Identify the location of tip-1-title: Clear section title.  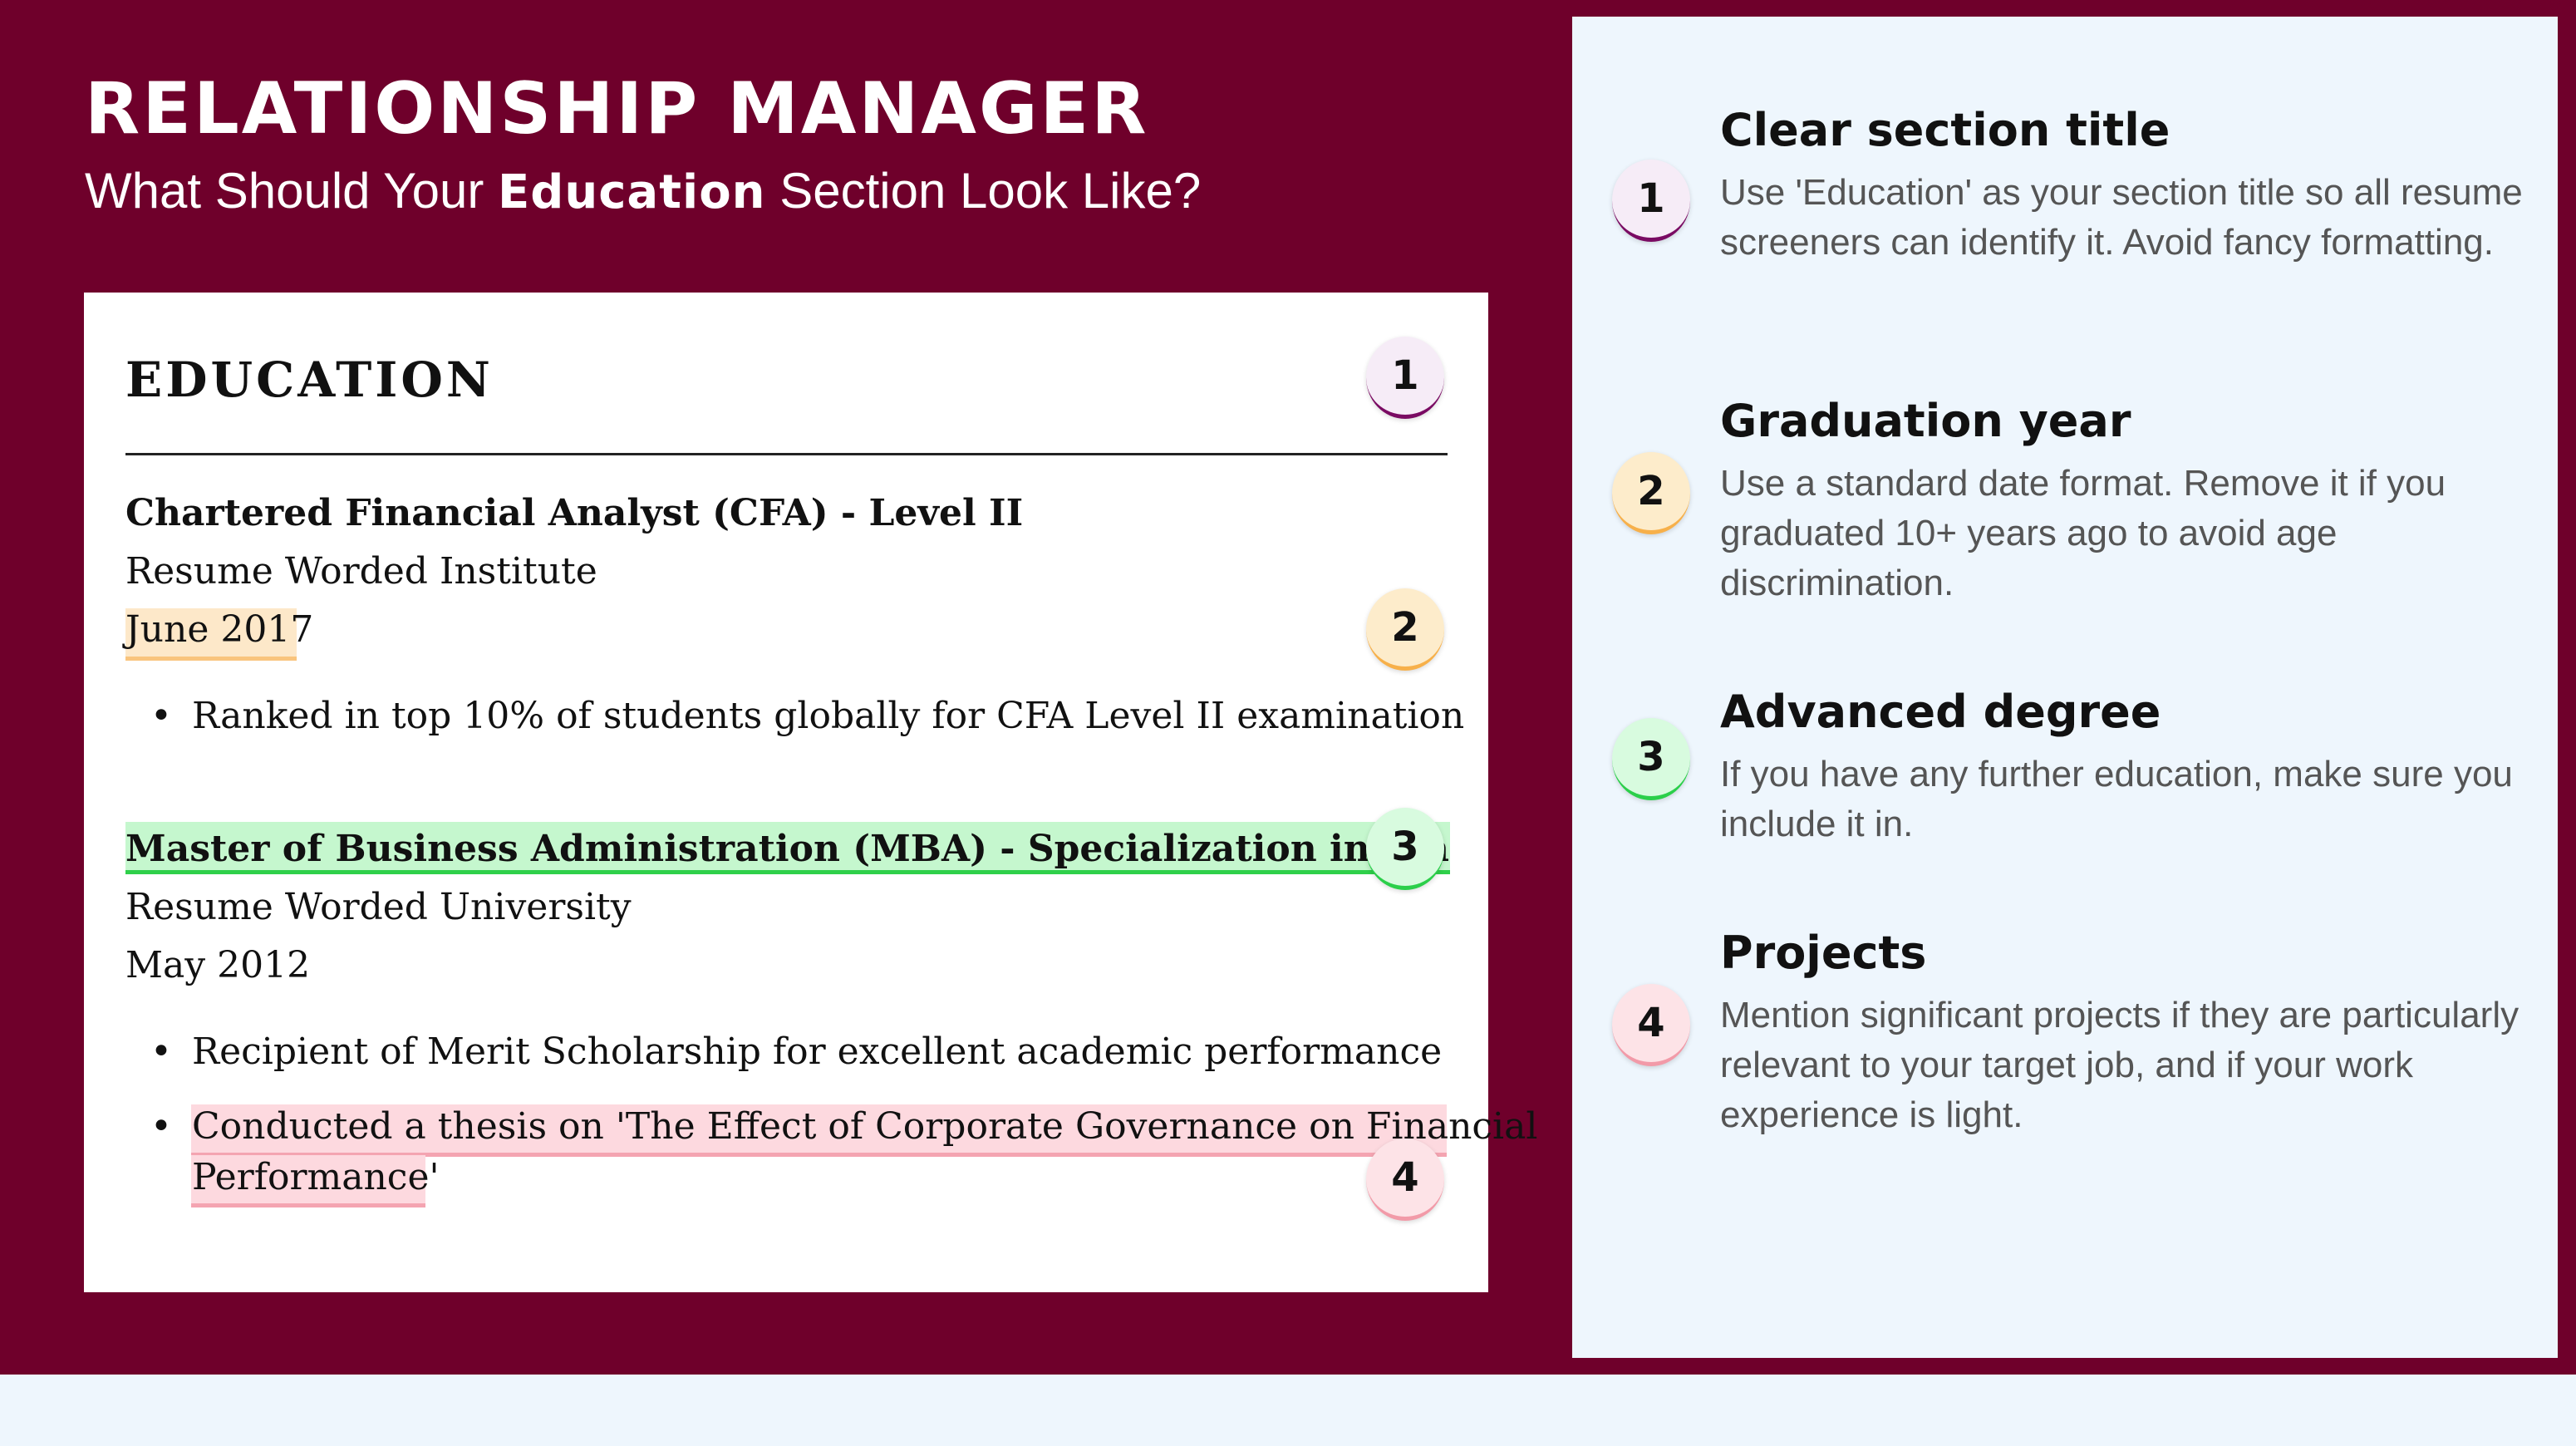
(1945, 130).